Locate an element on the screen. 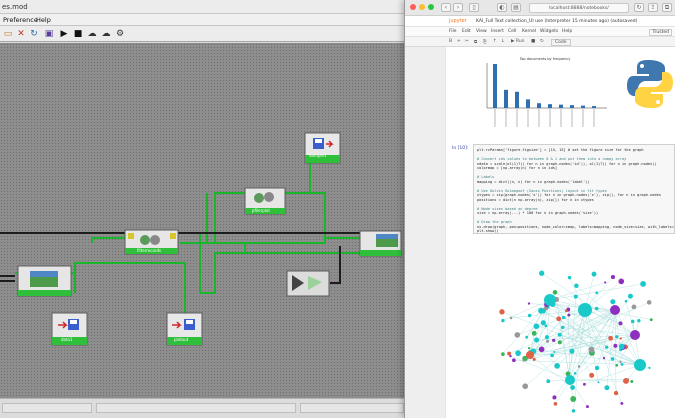 This screenshot has height=418, width=675. menu-kernel: Kernel is located at coordinates (529, 31).